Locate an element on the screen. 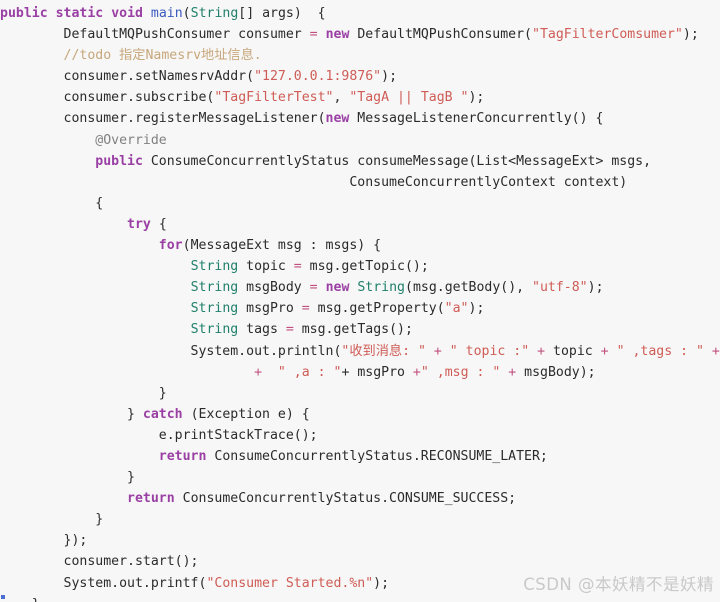 The image size is (720, 602). code-token: " ,msg : " is located at coordinates (460, 372).